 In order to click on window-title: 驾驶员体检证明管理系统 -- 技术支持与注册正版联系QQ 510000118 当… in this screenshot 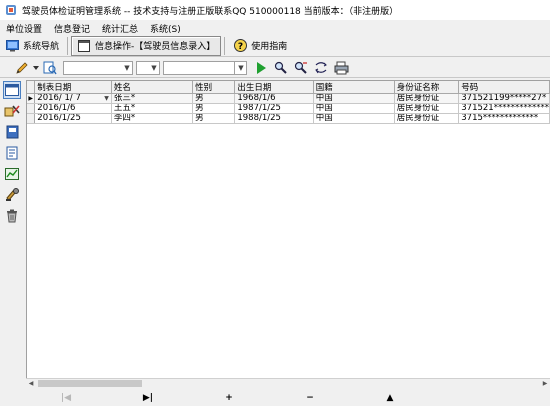, I will do `click(210, 11)`.